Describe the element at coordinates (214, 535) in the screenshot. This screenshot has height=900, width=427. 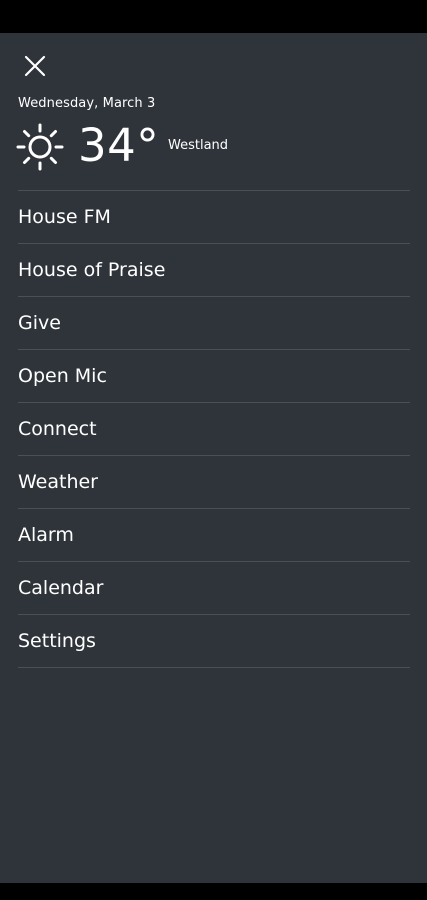
I see `menu-item-alarm: Alarm` at that location.